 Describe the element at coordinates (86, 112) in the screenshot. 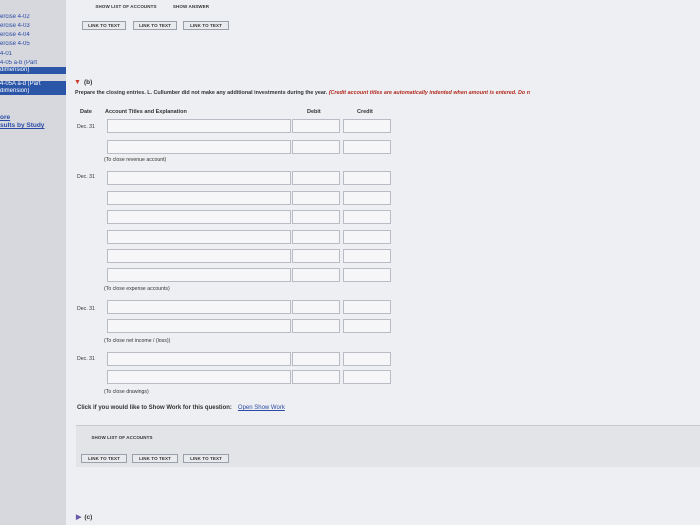

I see `column-header-date: Date` at that location.